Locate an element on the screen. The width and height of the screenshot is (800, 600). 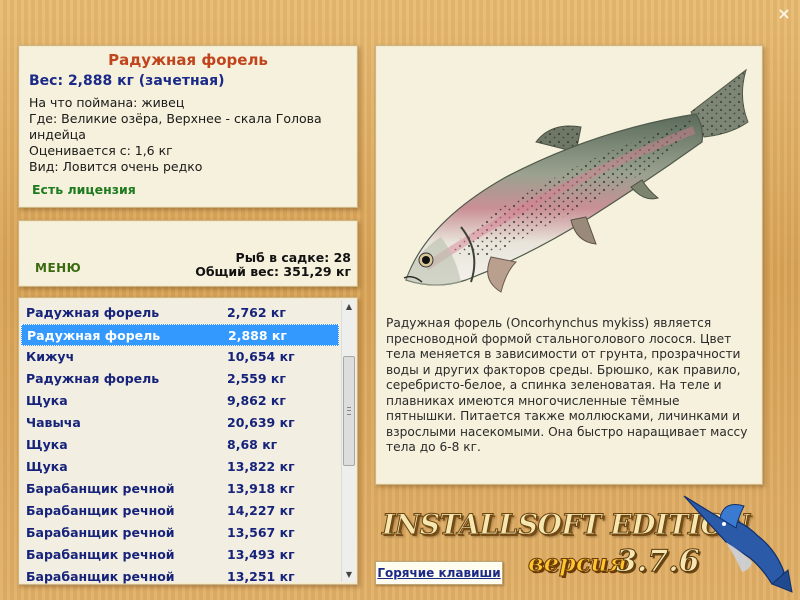
catch-list-row: Барабанщик речной 13,567 кг is located at coordinates (180, 533).